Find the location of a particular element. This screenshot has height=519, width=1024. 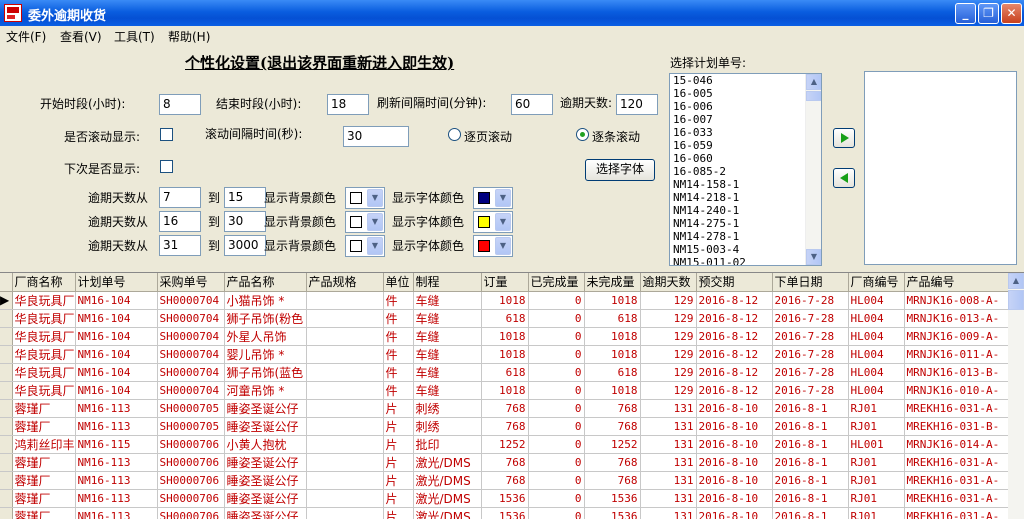

table-cell: RJ01 is located at coordinates (876, 462).